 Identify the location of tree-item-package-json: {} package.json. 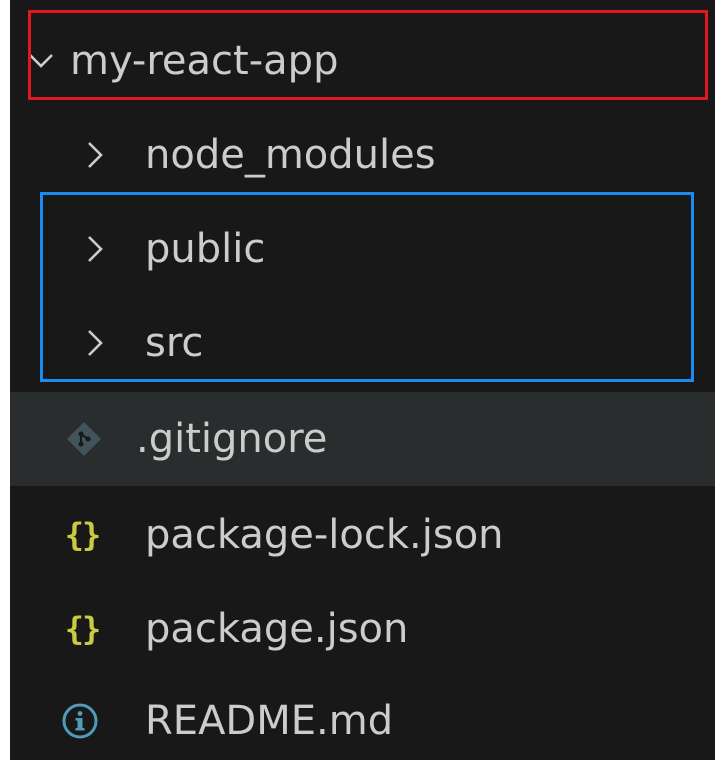
(362, 629).